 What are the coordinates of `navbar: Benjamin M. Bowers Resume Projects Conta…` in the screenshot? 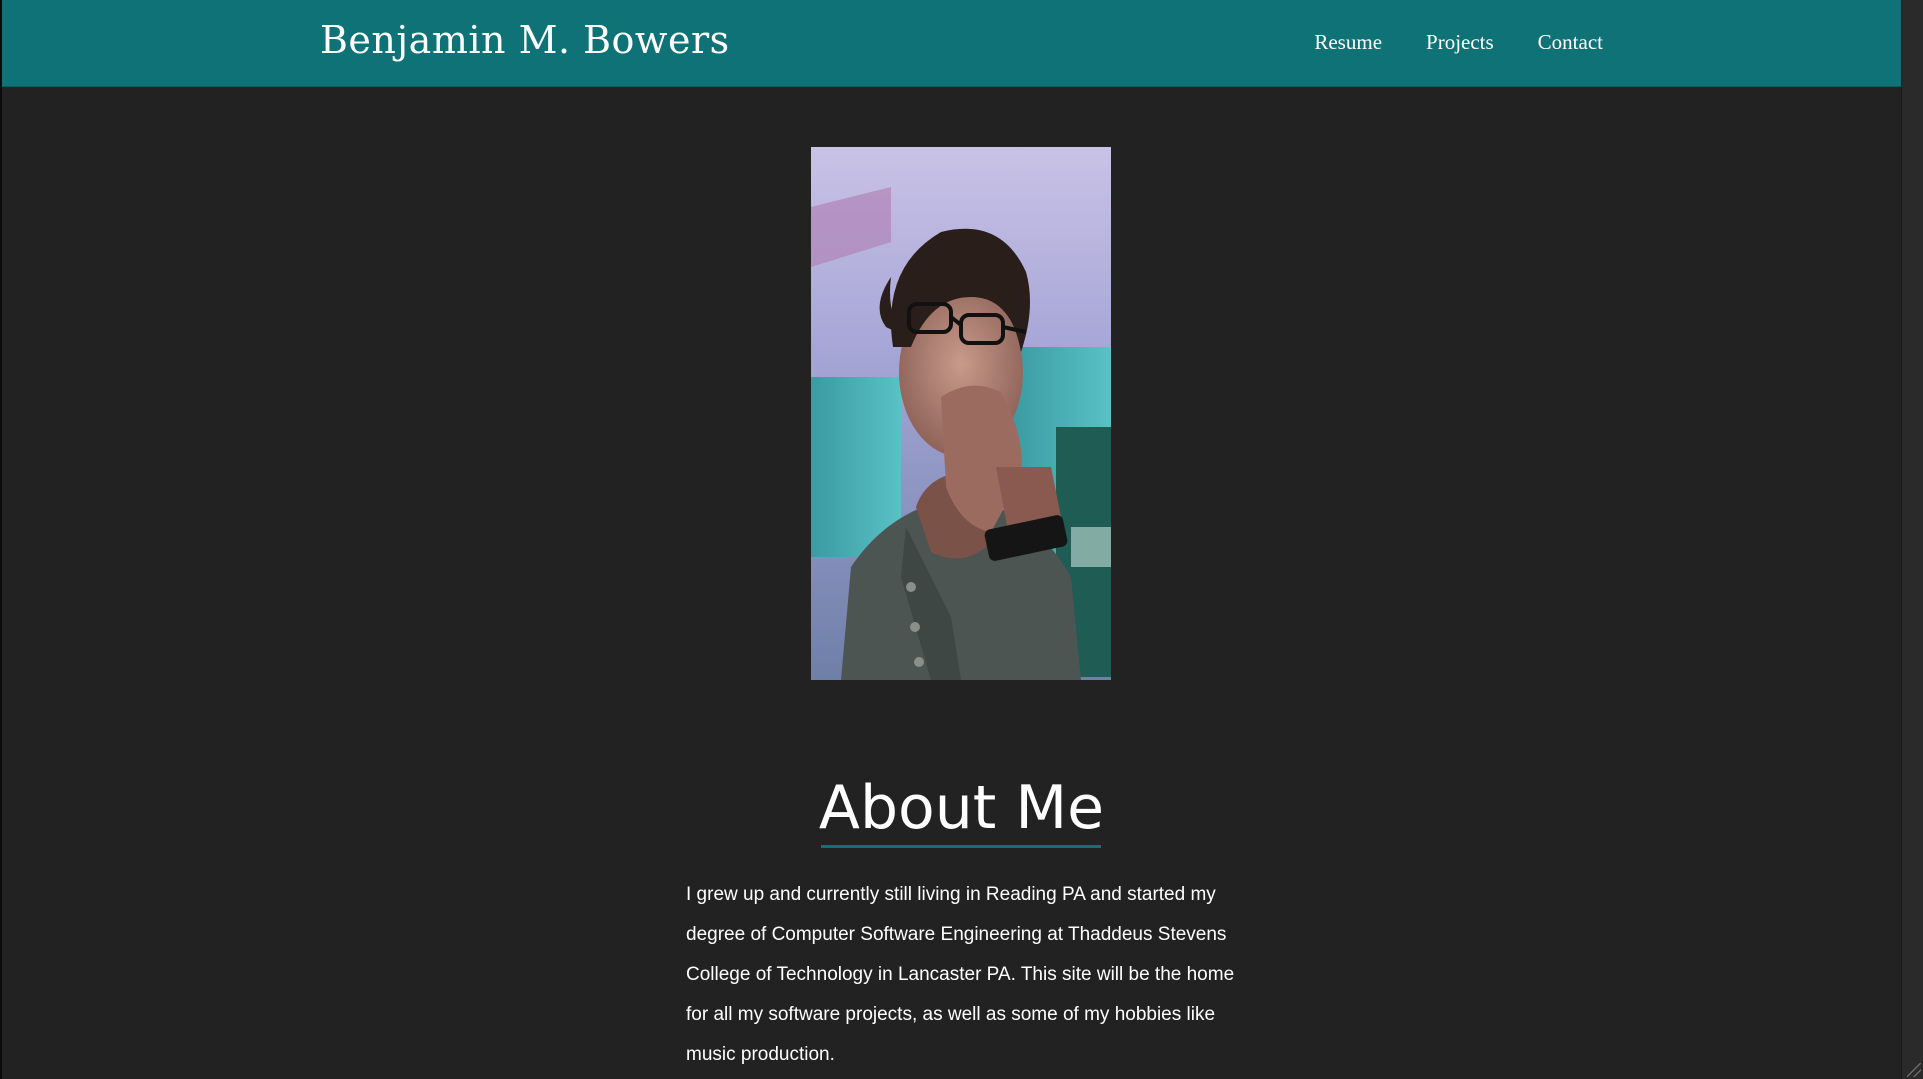 It's located at (952, 43).